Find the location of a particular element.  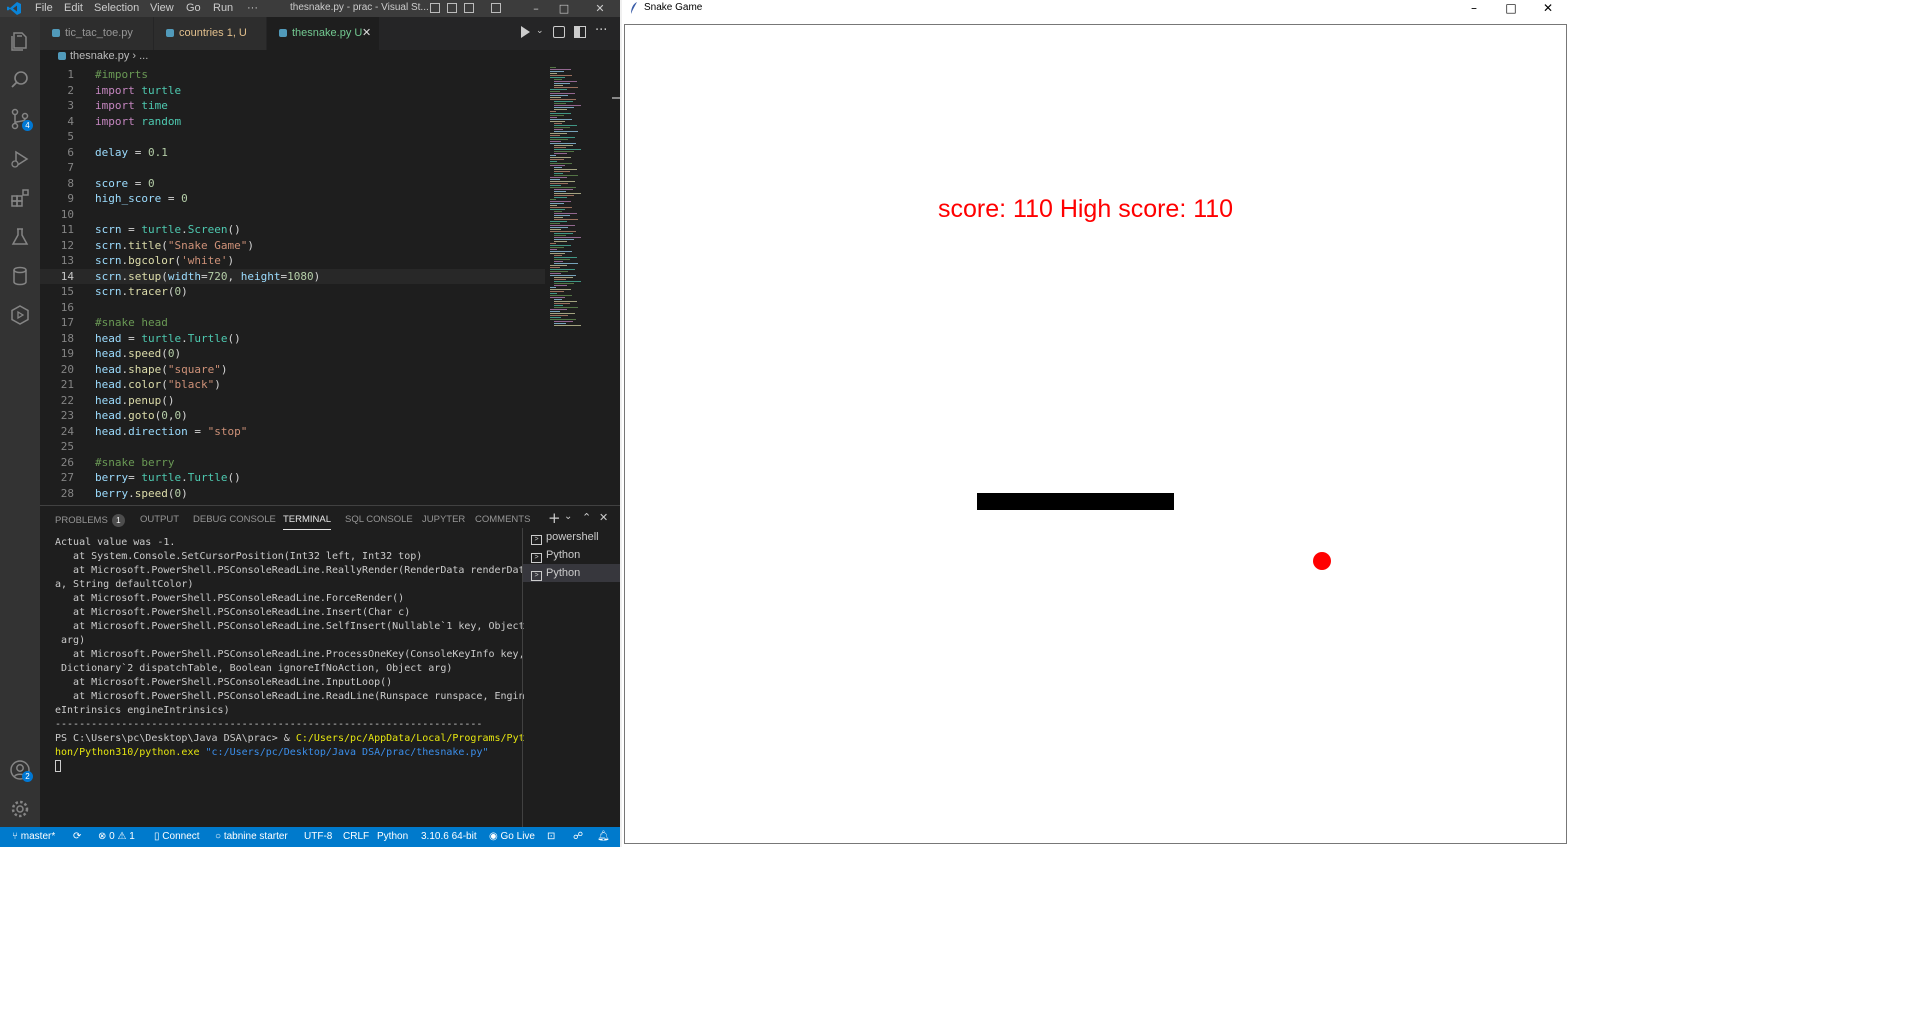

split-editor-icon is located at coordinates (580, 32).